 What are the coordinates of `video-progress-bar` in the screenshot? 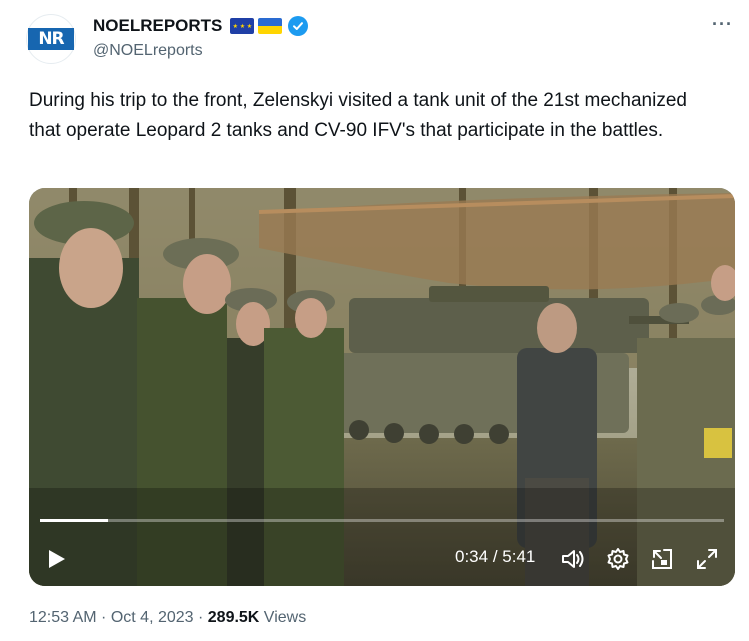 It's located at (382, 520).